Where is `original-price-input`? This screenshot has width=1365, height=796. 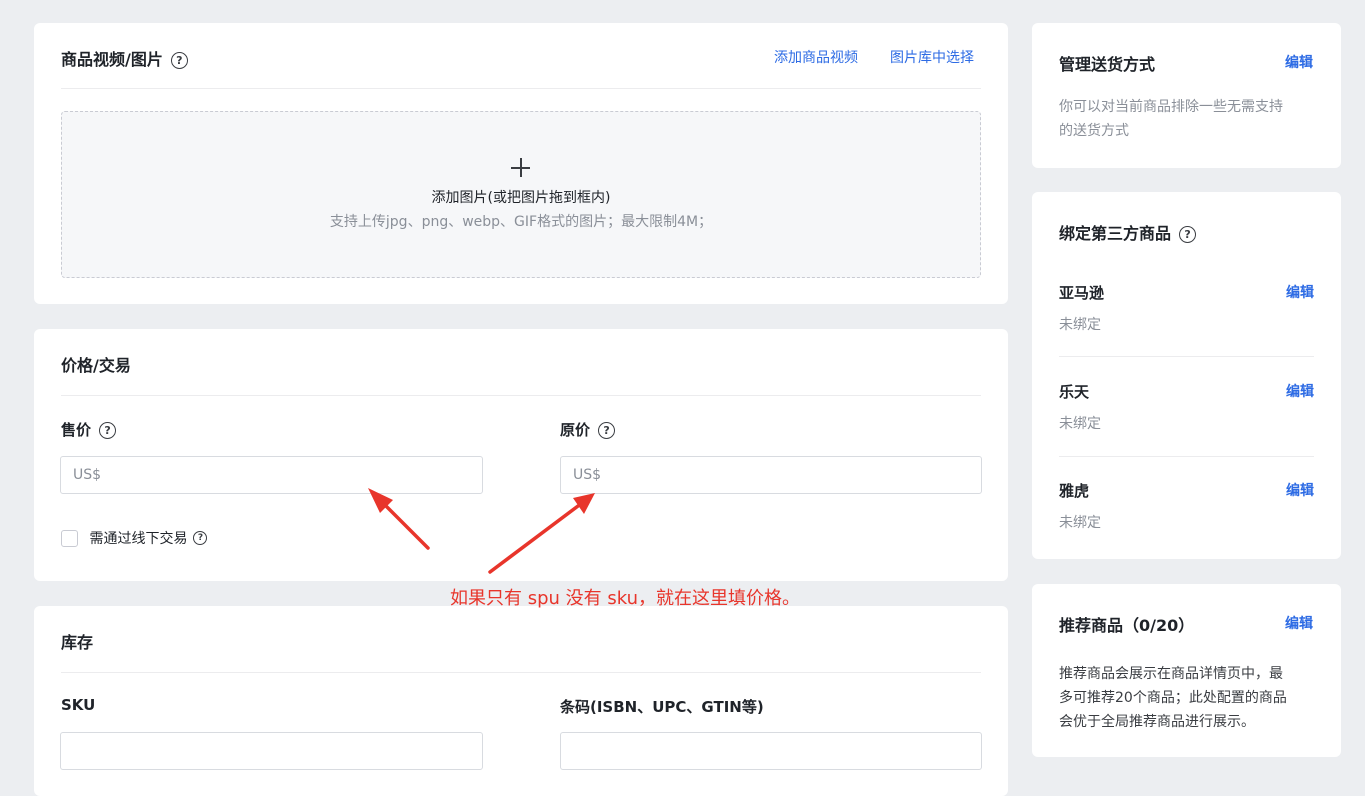 original-price-input is located at coordinates (771, 475).